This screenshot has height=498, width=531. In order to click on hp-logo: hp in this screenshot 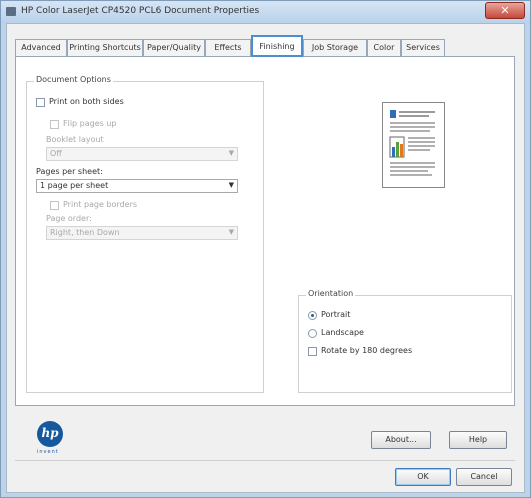, I will do `click(50, 434)`.